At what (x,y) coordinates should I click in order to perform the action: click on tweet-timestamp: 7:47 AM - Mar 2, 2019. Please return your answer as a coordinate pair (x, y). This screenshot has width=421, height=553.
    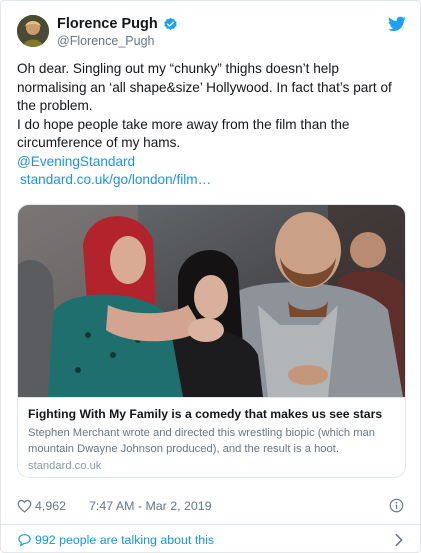
    Looking at the image, I should click on (150, 506).